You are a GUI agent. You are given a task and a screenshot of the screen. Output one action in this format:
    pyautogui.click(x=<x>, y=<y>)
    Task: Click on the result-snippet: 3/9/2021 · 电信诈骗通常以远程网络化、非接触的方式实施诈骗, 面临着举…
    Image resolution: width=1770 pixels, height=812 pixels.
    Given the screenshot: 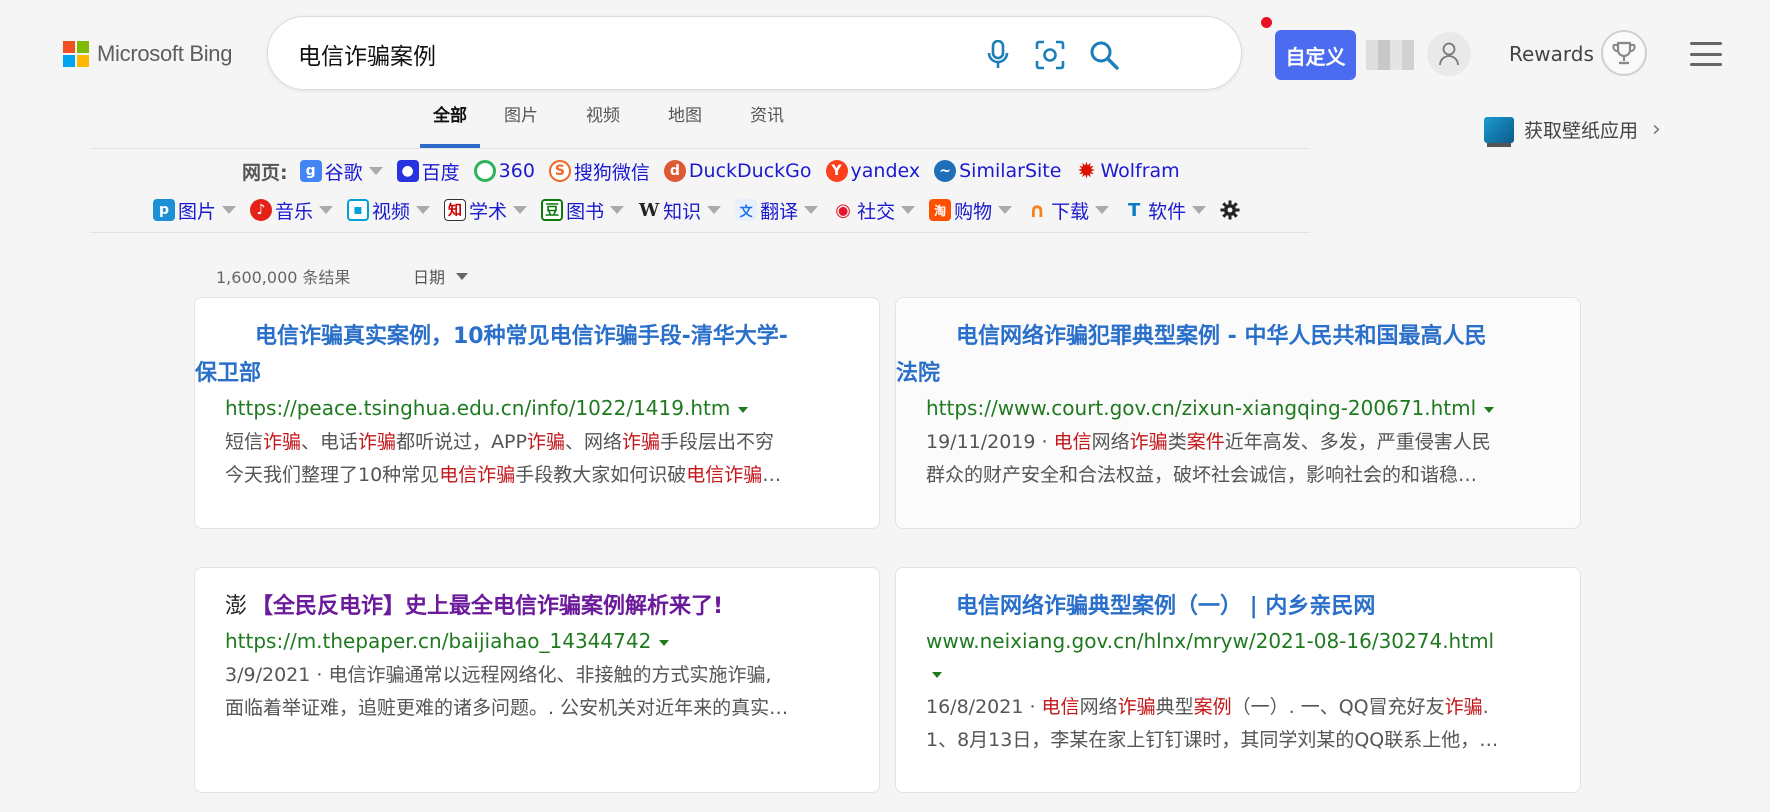 What is the action you would take?
    pyautogui.click(x=538, y=692)
    